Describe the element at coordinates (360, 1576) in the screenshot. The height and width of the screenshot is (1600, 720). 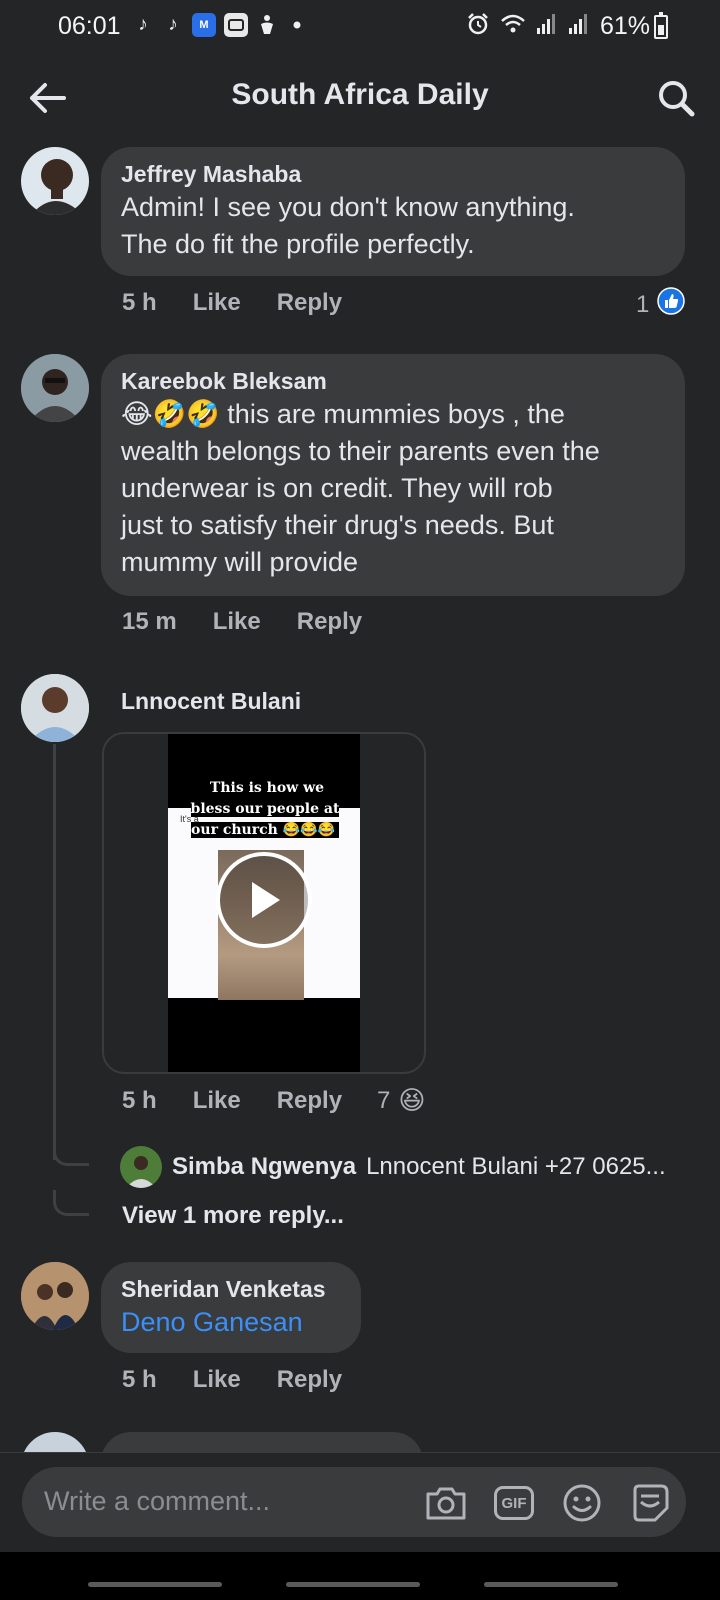
I see `system-nav-bar` at that location.